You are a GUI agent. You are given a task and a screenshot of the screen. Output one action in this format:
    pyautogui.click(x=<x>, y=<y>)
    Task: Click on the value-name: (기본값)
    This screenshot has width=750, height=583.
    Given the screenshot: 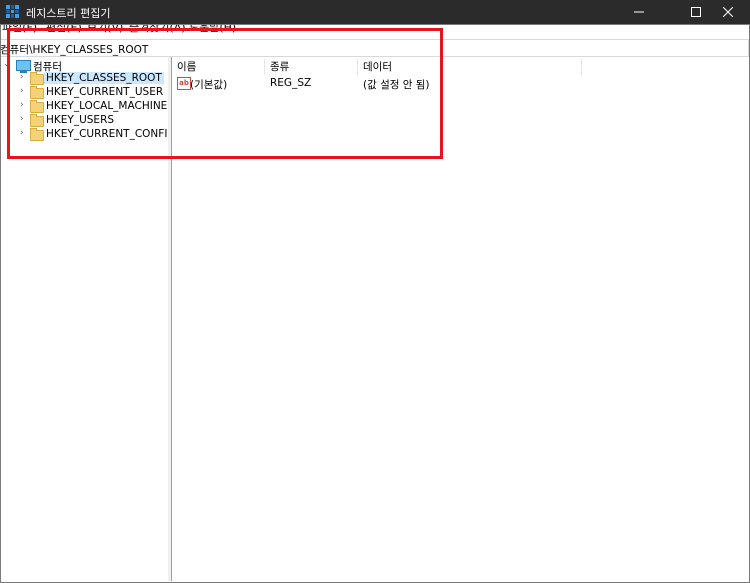 What is the action you would take?
    pyautogui.click(x=209, y=85)
    